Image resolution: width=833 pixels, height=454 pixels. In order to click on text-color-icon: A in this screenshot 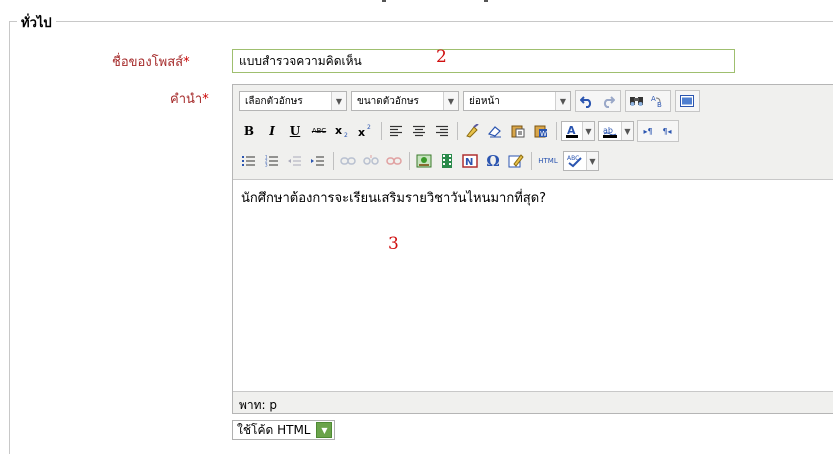, I will do `click(572, 131)`.